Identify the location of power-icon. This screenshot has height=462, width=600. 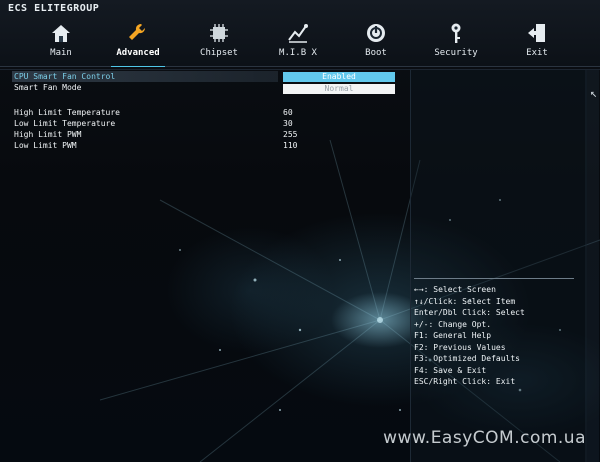
(376, 33).